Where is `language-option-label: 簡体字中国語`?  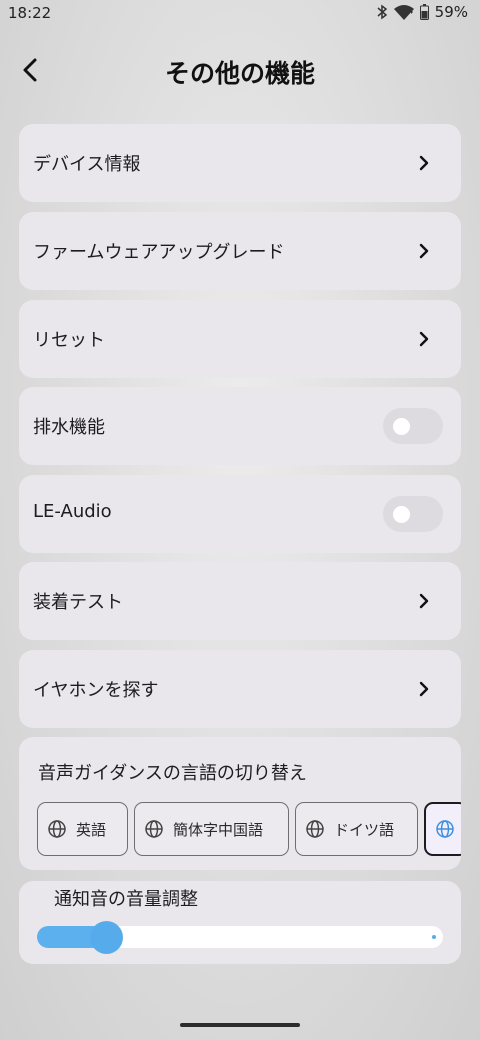
language-option-label: 簡体字中国語 is located at coordinates (218, 829).